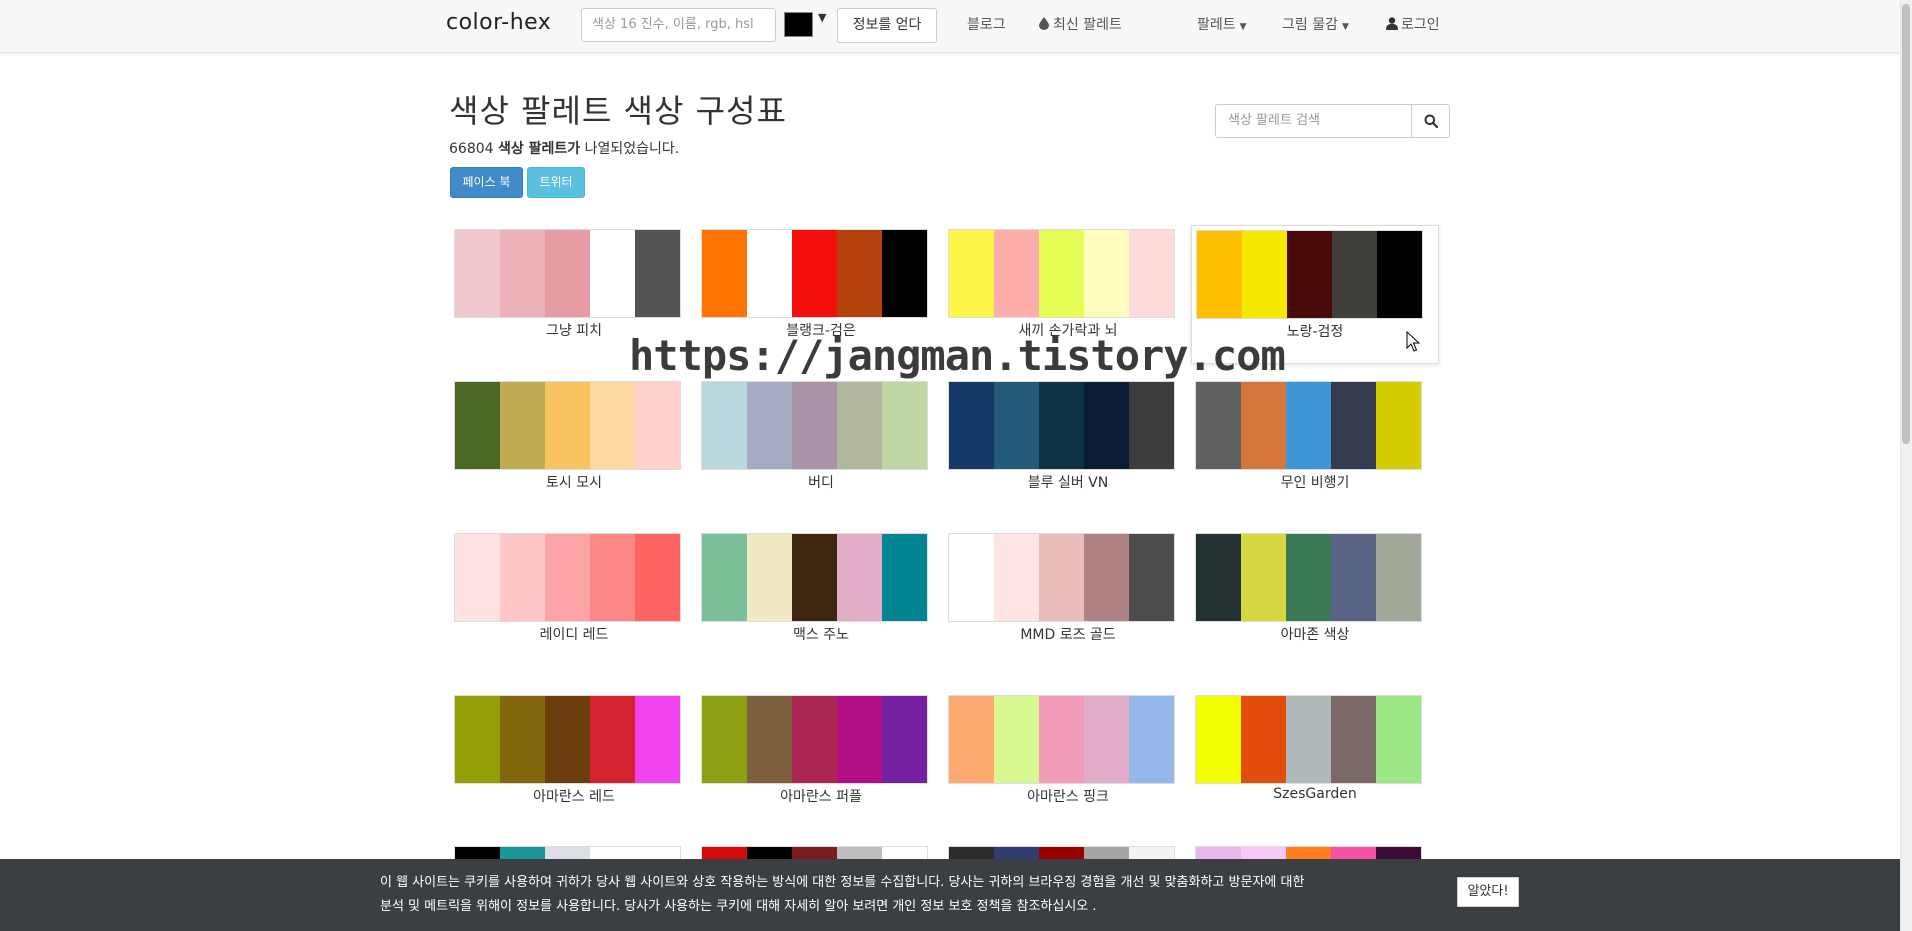 Image resolution: width=1912 pixels, height=931 pixels. I want to click on palette-card: 아마란스 레드, so click(574, 756).